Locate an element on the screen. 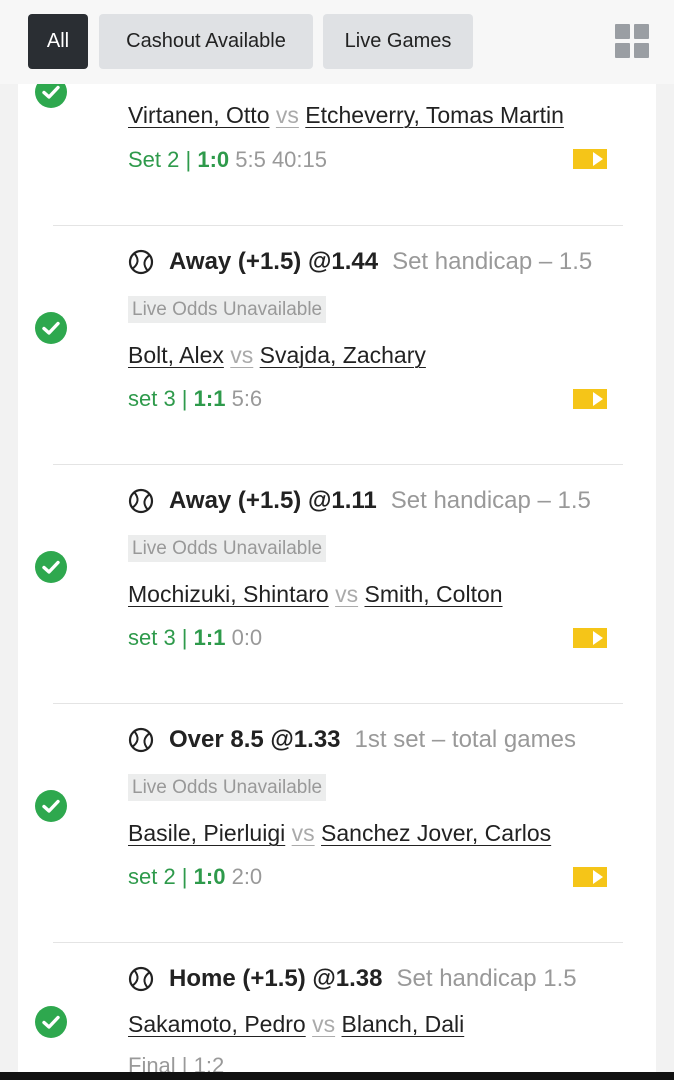  game-score: 2:0 is located at coordinates (247, 876).